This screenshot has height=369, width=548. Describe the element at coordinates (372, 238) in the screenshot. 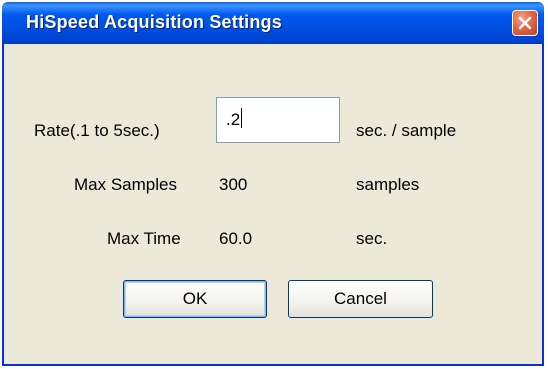

I see `max-time-unit: sec.` at that location.